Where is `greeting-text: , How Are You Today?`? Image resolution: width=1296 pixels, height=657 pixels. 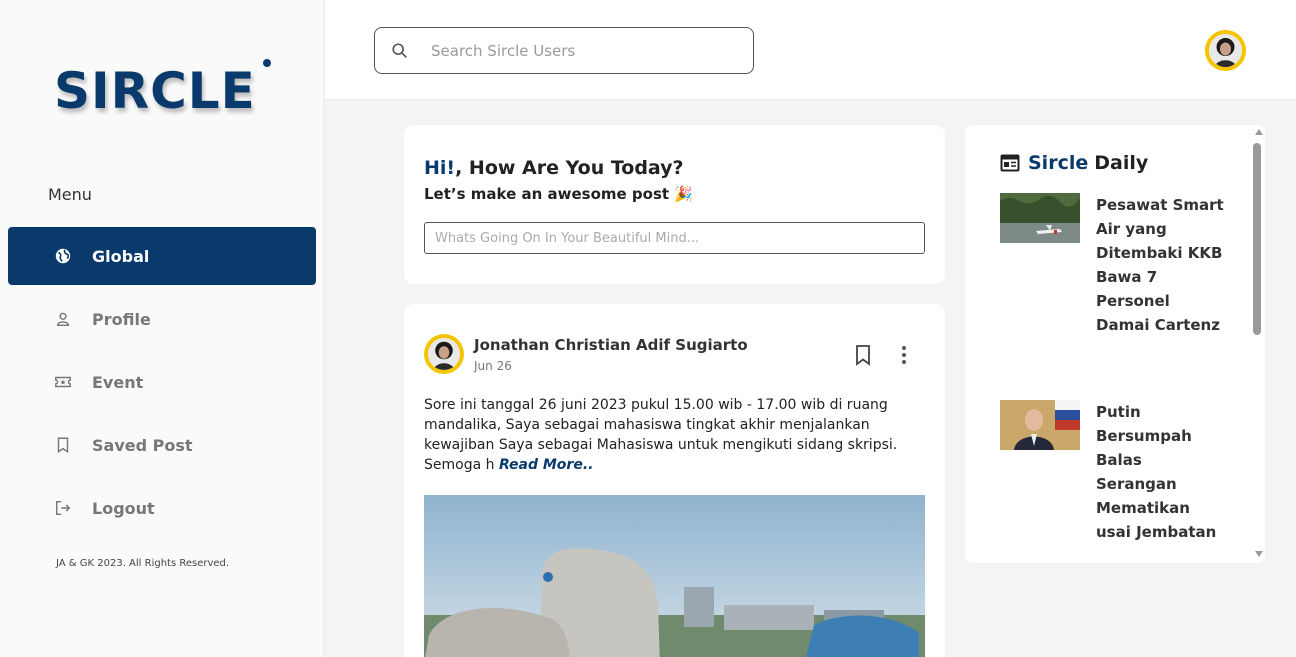
greeting-text: , How Are You Today? is located at coordinates (569, 168).